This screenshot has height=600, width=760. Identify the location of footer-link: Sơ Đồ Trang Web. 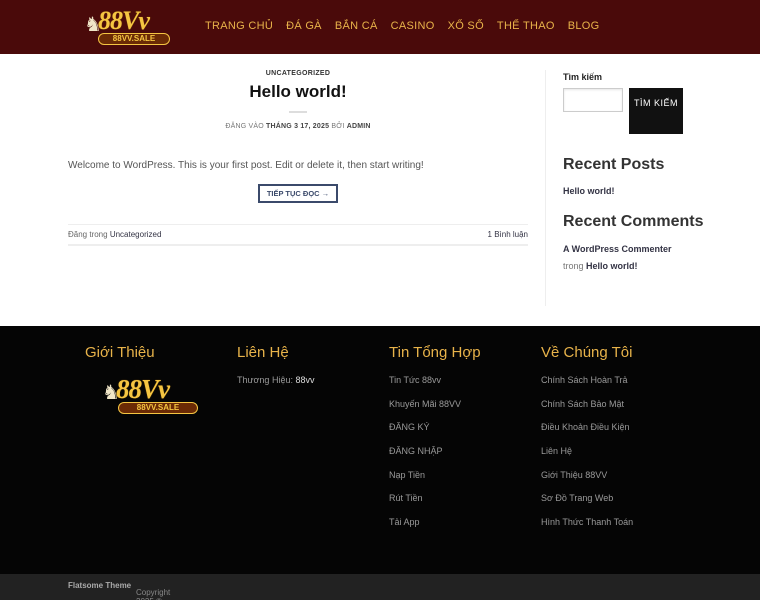
(587, 505).